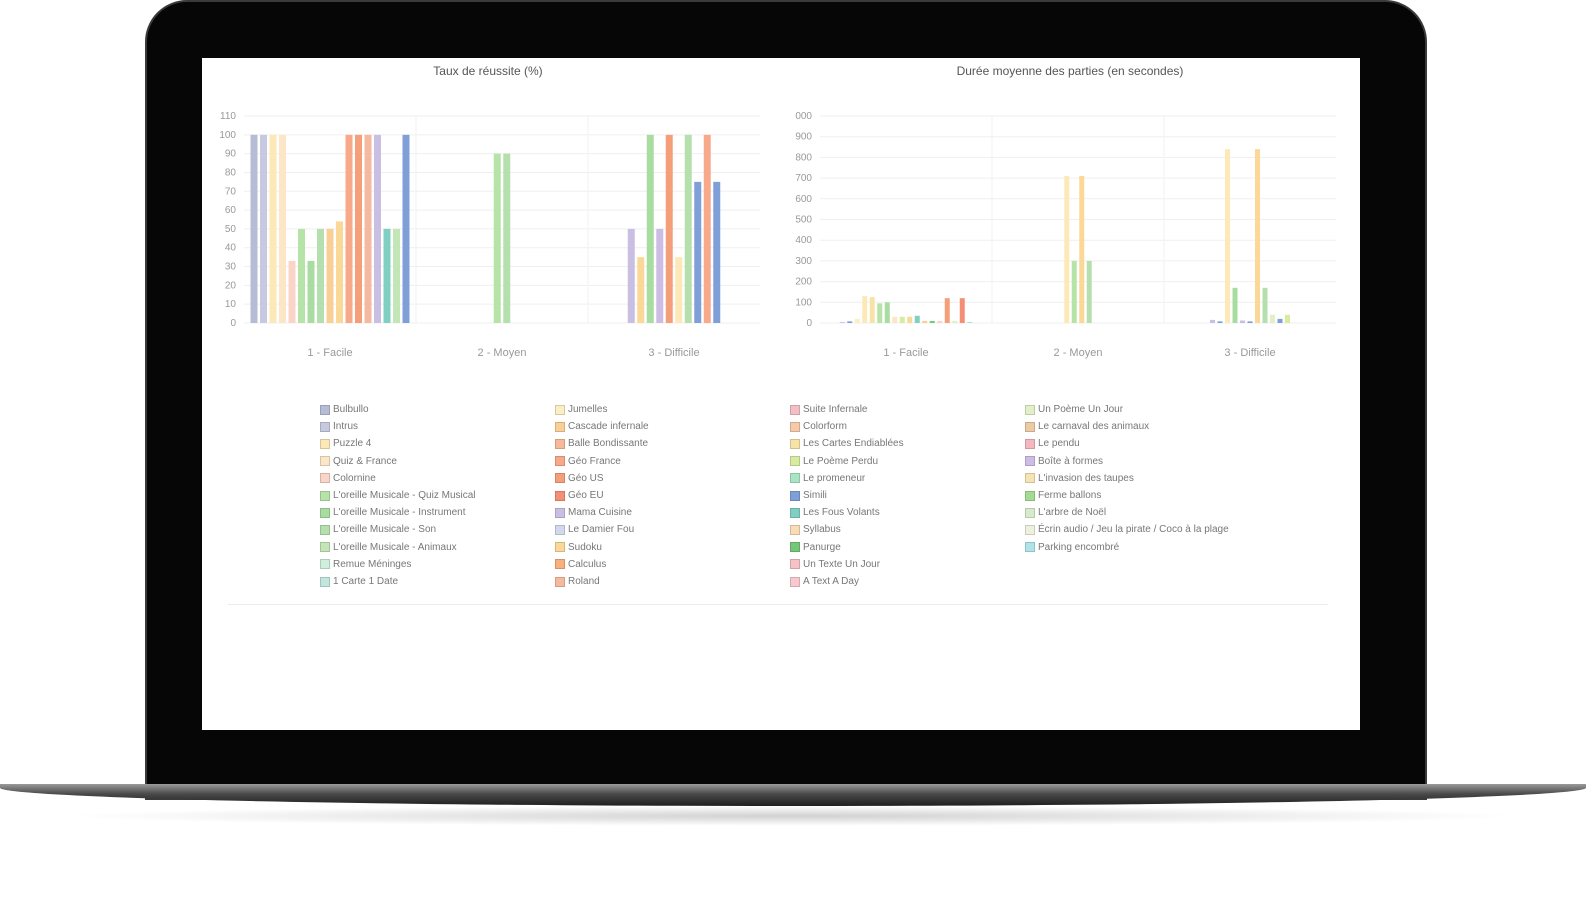 This screenshot has width=1586, height=907. What do you see at coordinates (231, 229) in the screenshot?
I see `y-tick-label: 50` at bounding box center [231, 229].